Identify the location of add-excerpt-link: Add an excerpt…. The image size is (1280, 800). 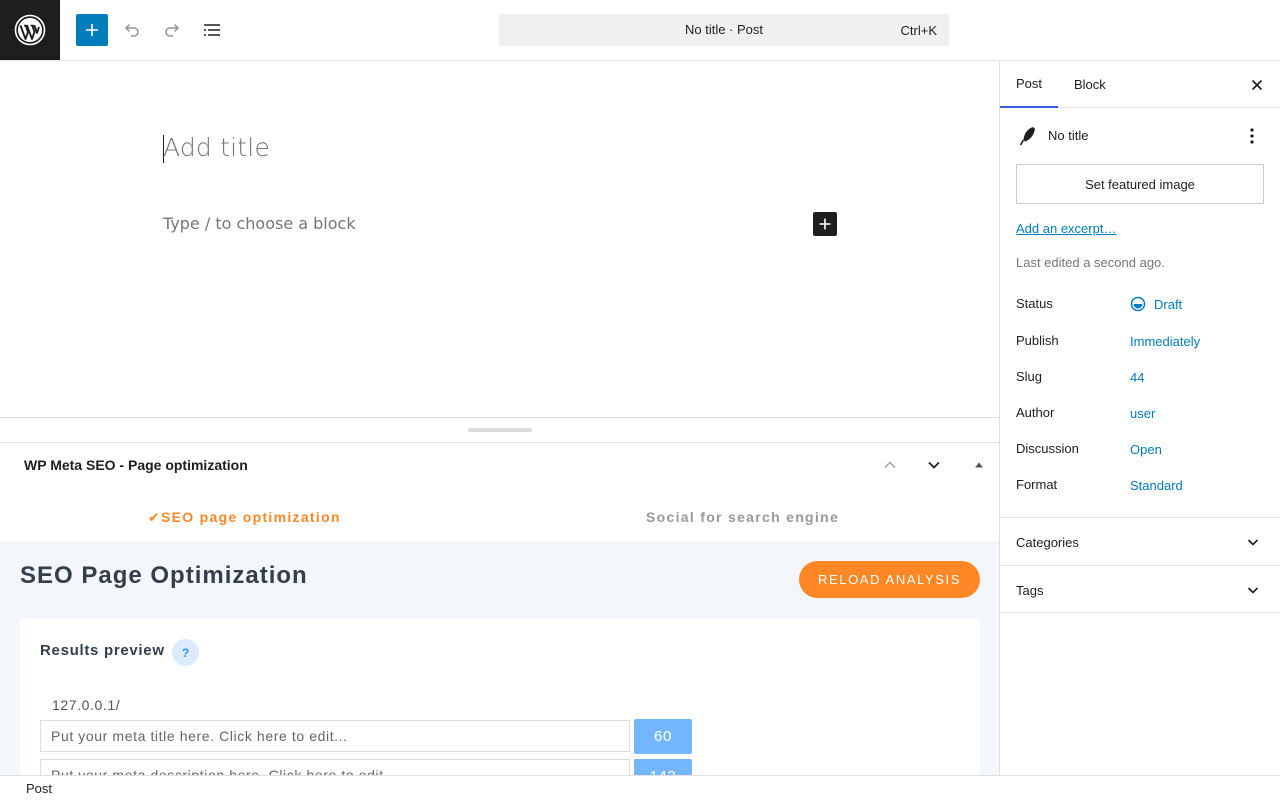
(1066, 228).